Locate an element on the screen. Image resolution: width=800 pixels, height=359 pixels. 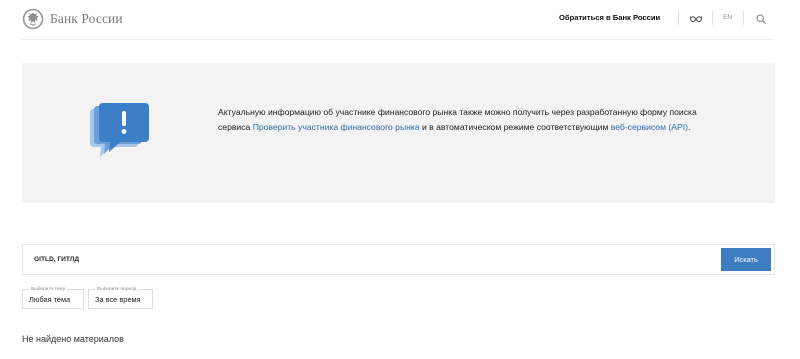
api-web-service-link: веб-сервисом (API) is located at coordinates (649, 127).